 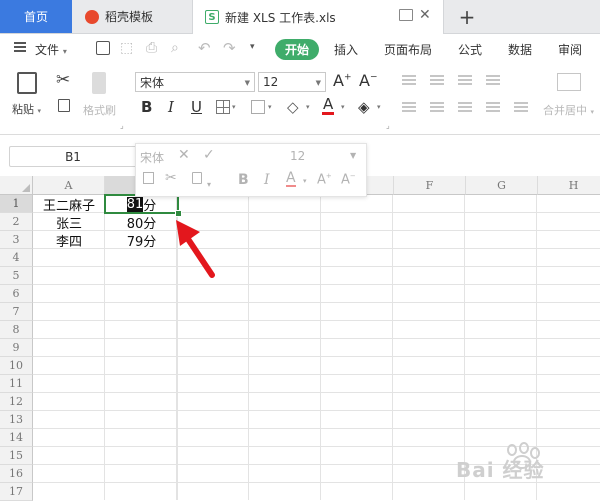 I want to click on menu-page-layout: 页面布局, so click(x=408, y=49).